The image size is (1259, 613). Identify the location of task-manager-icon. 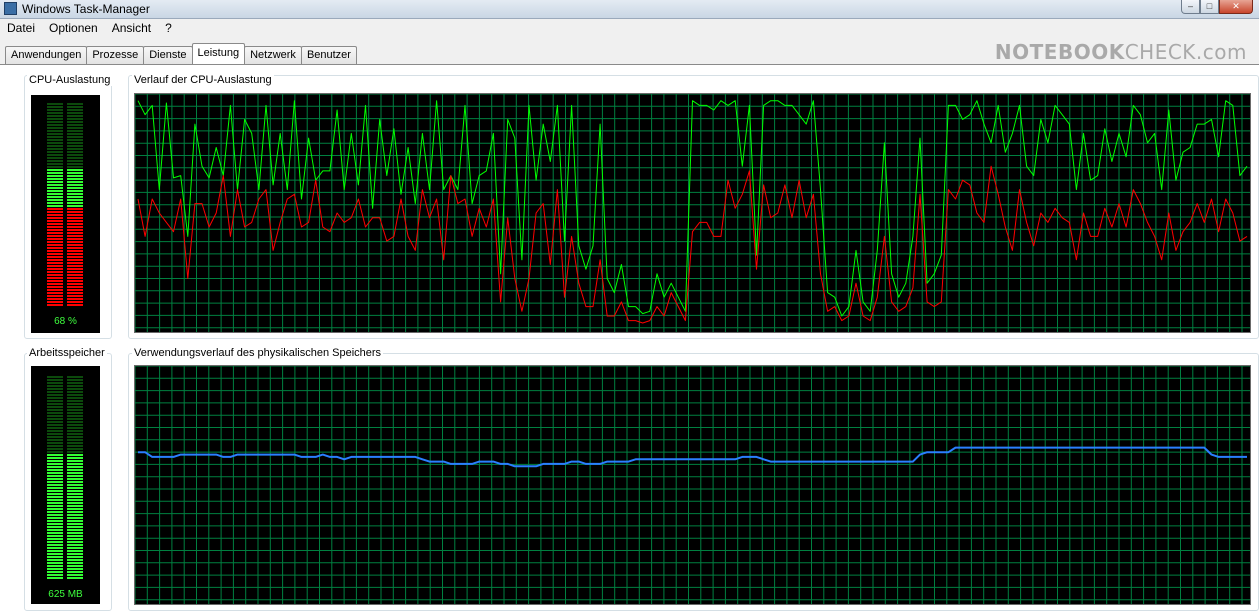
(10, 8).